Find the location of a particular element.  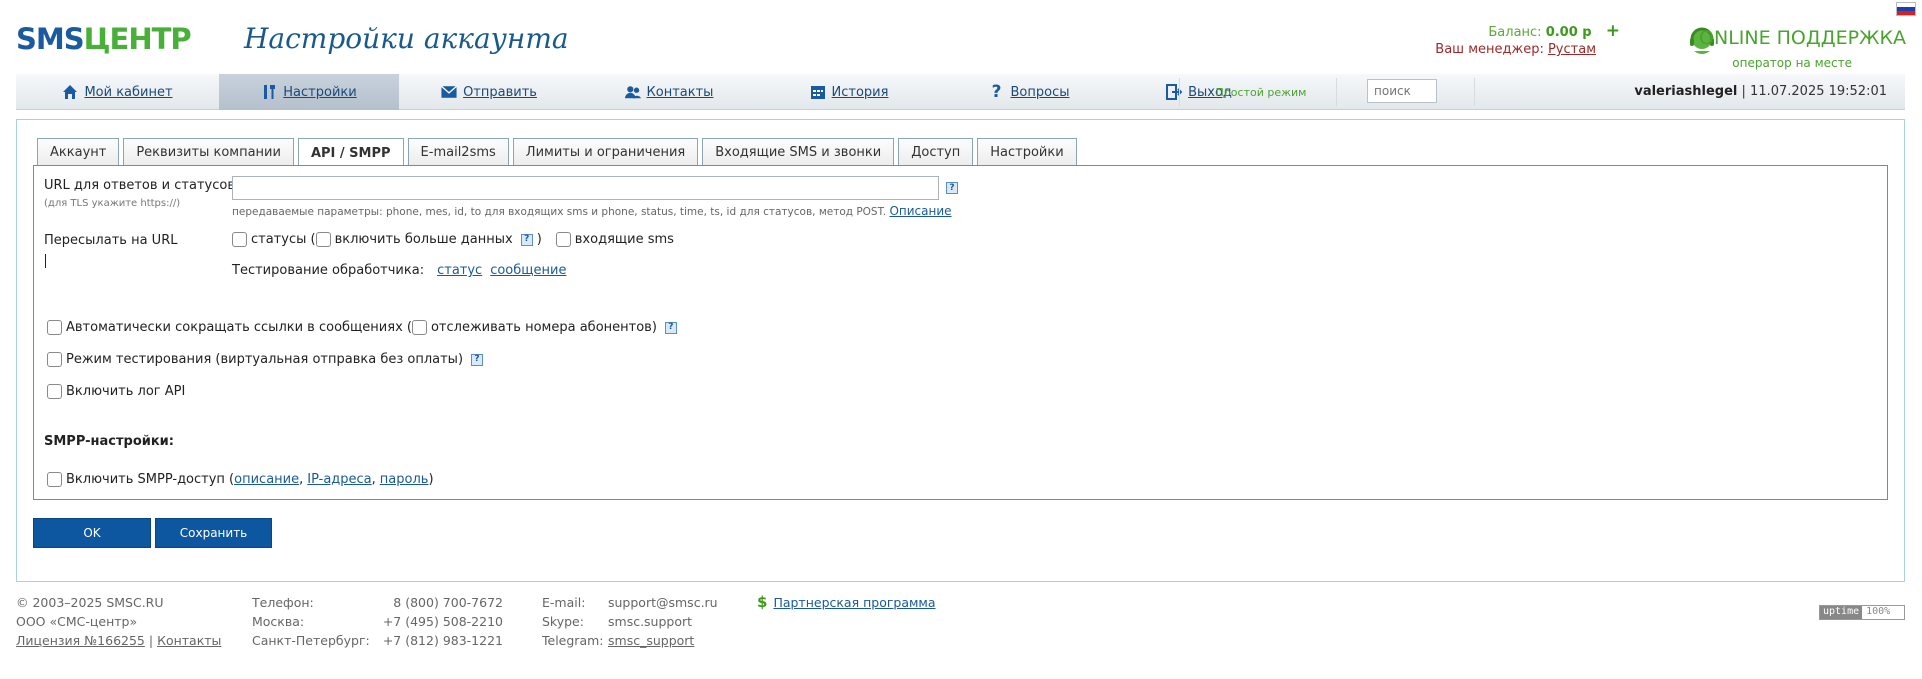

phone-label: Телефон: is located at coordinates (283, 602).